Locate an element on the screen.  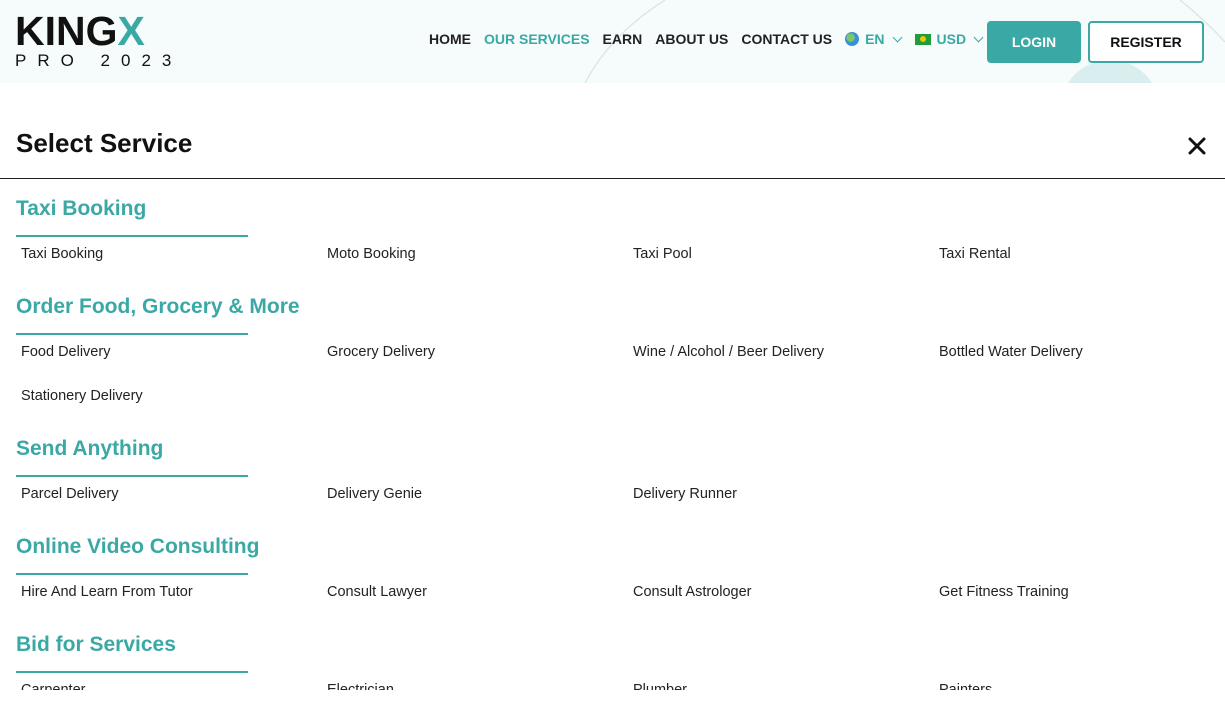
service-item: Stationery Delivery is located at coordinates (82, 396).